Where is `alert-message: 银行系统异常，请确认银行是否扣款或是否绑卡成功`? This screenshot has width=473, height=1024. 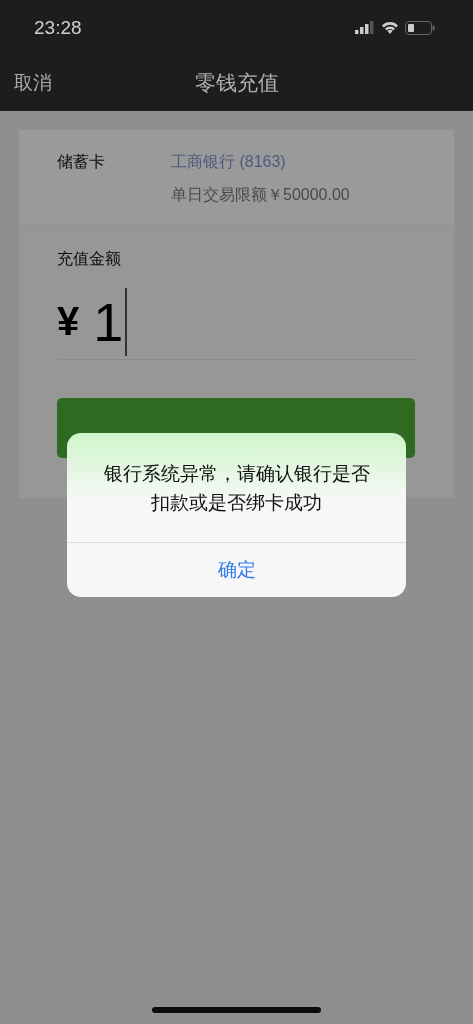 alert-message: 银行系统异常，请确认银行是否扣款或是否绑卡成功 is located at coordinates (236, 488).